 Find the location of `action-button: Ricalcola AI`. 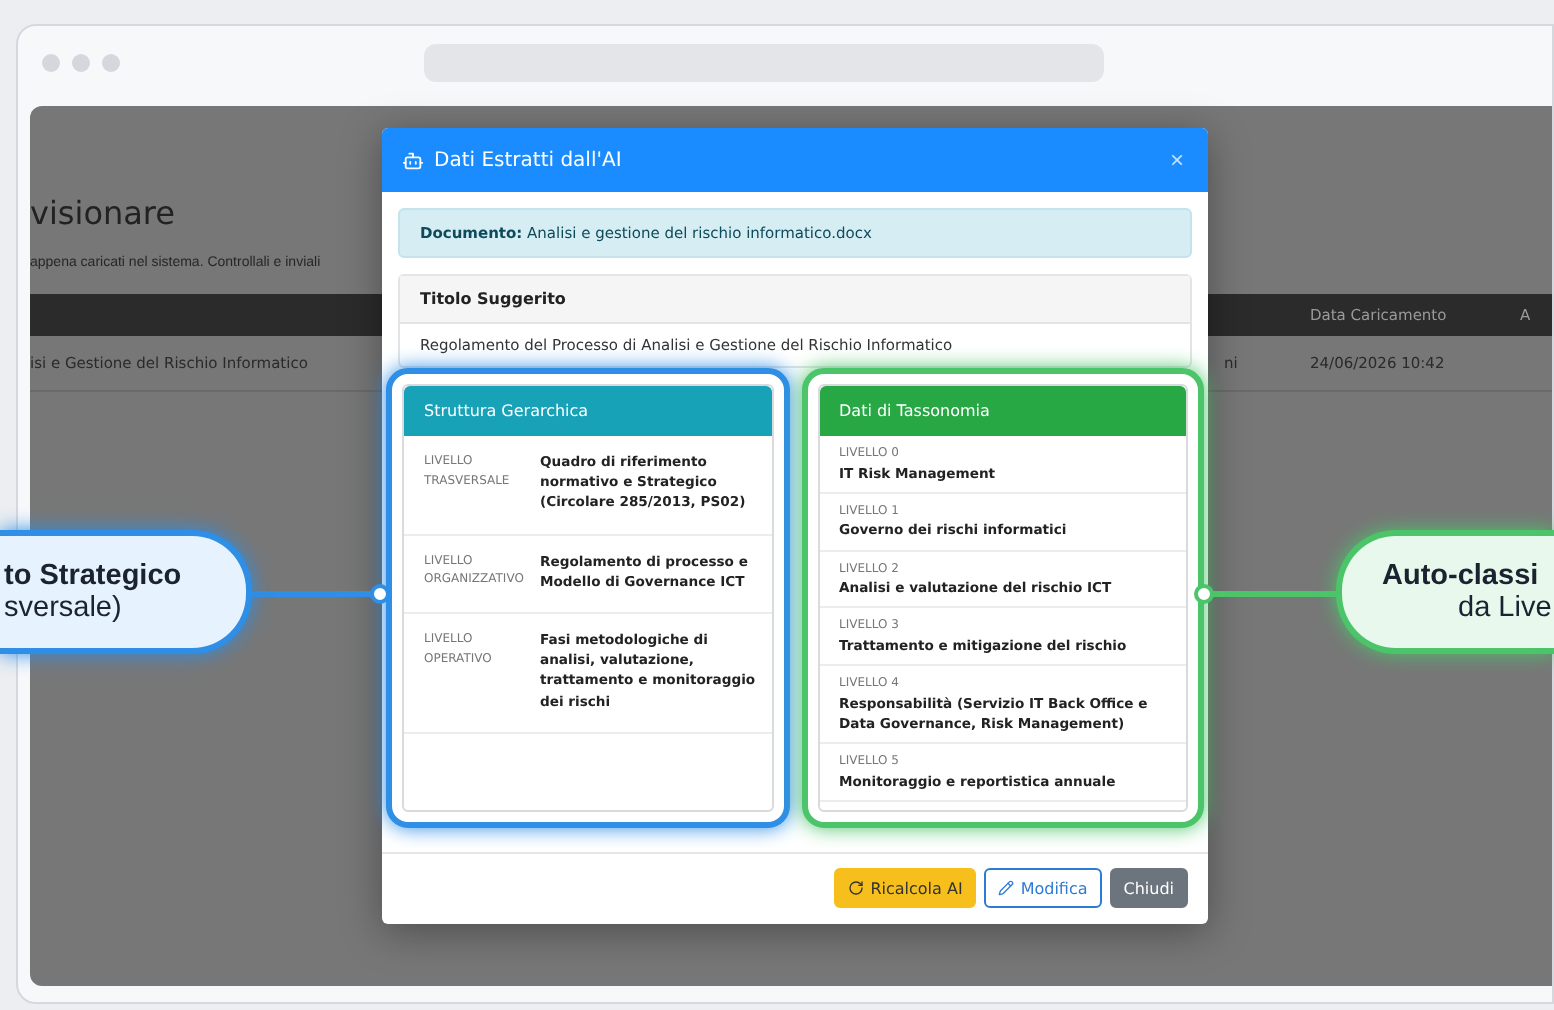

action-button: Ricalcola AI is located at coordinates (905, 888).